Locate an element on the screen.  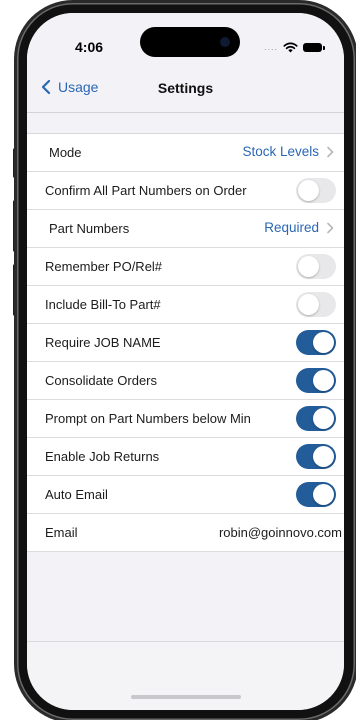
battery-icon is located at coordinates (314, 47).